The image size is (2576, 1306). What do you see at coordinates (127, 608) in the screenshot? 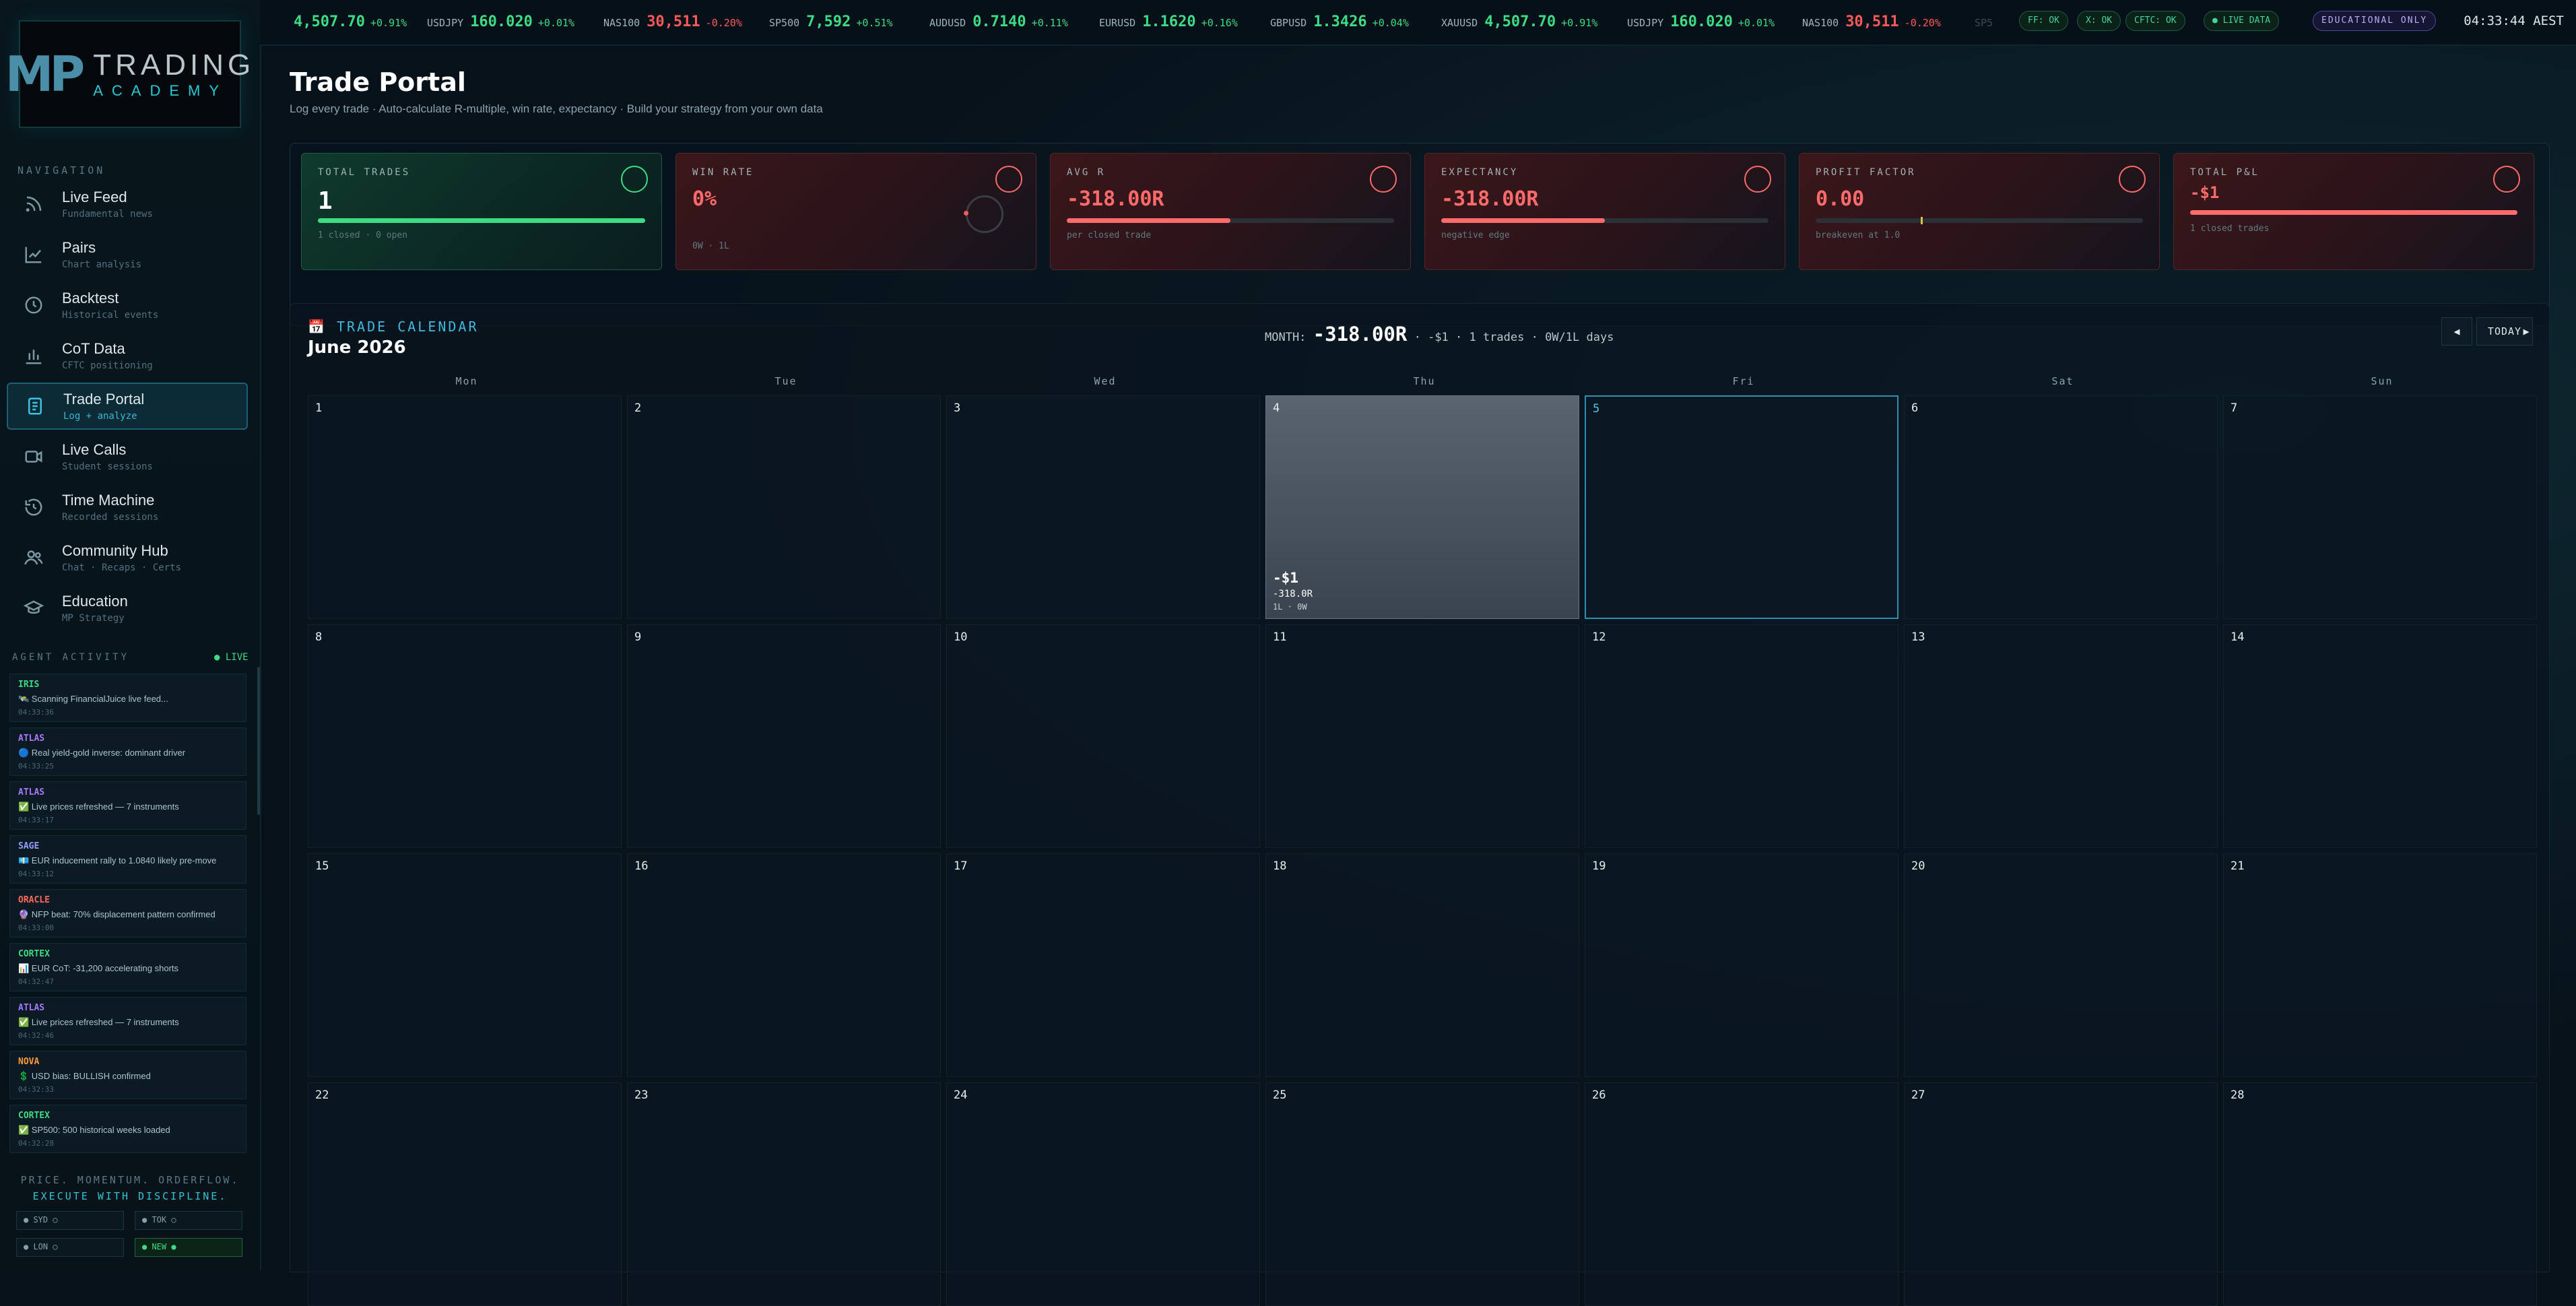
I see `sidebar-item-education: Education MP Strategy` at bounding box center [127, 608].